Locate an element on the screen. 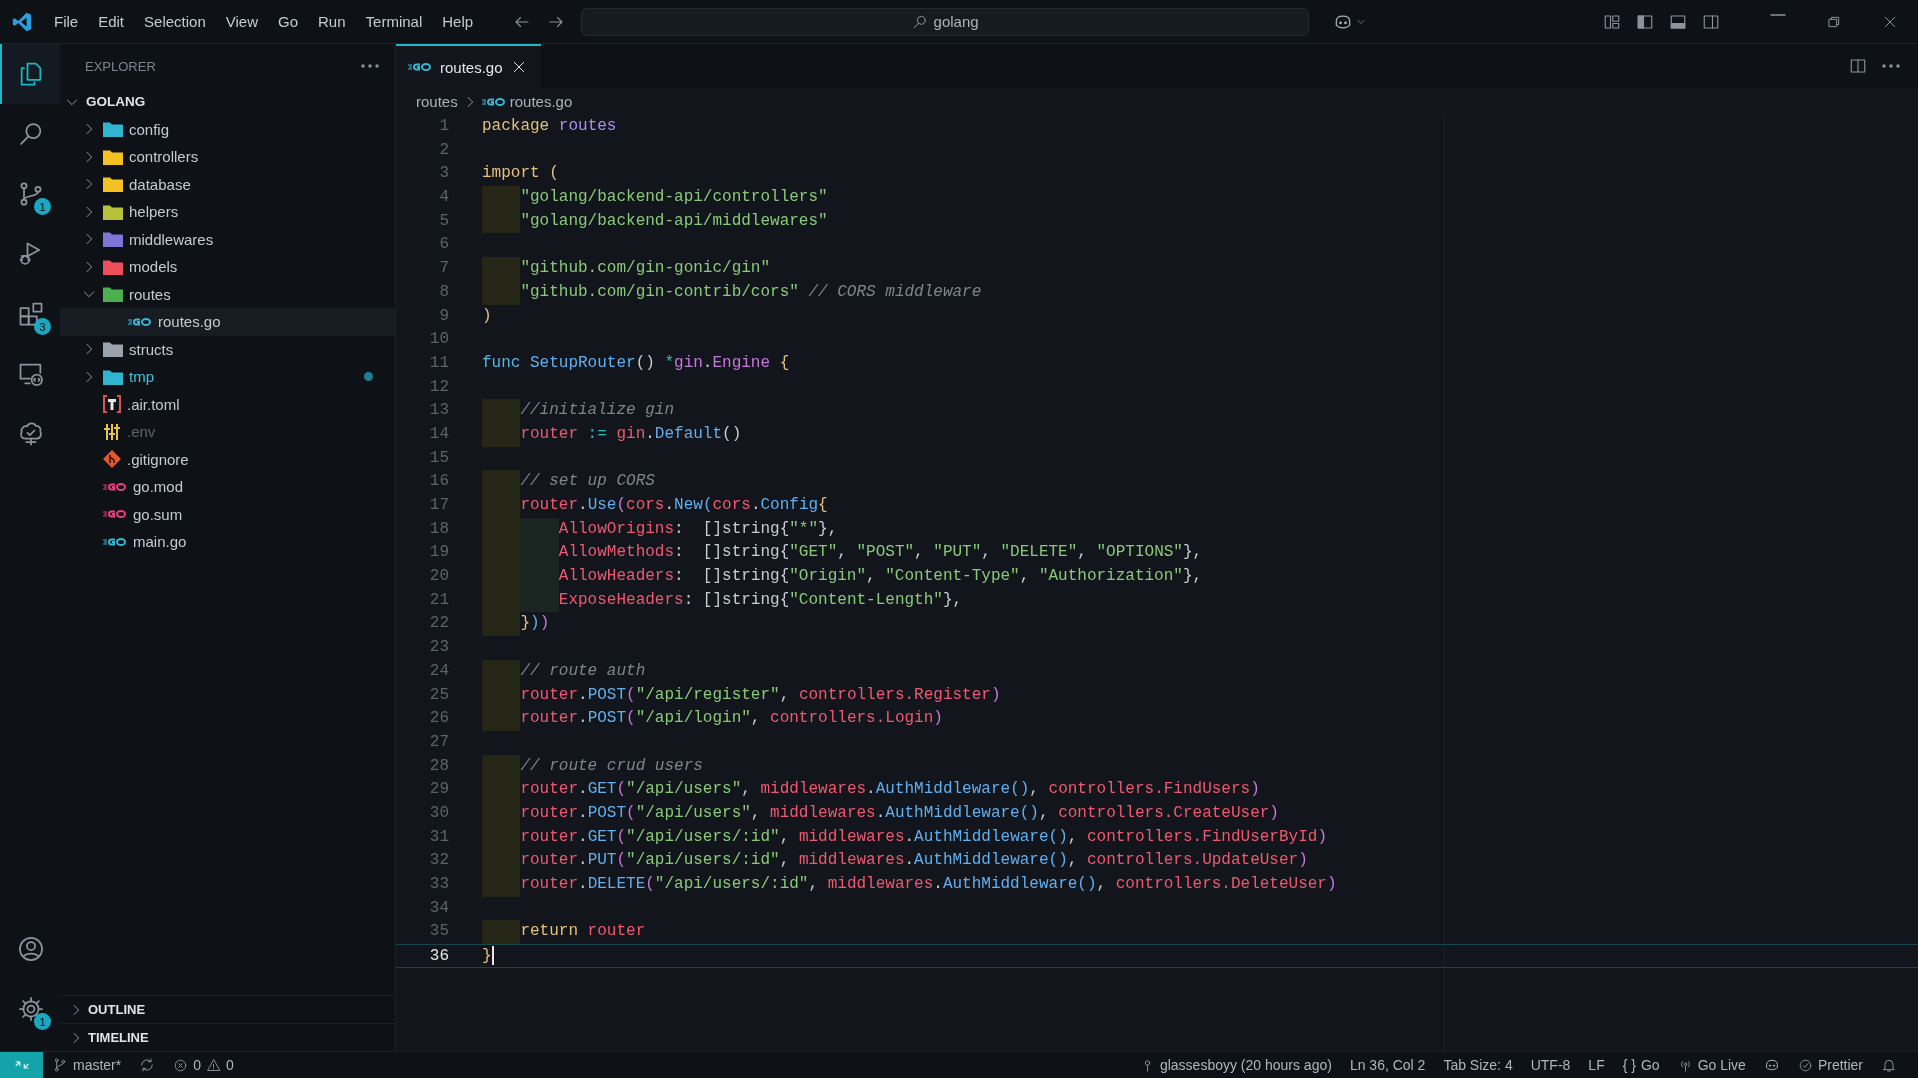 This screenshot has width=1918, height=1078. code-line: package routes is located at coordinates (549, 126).